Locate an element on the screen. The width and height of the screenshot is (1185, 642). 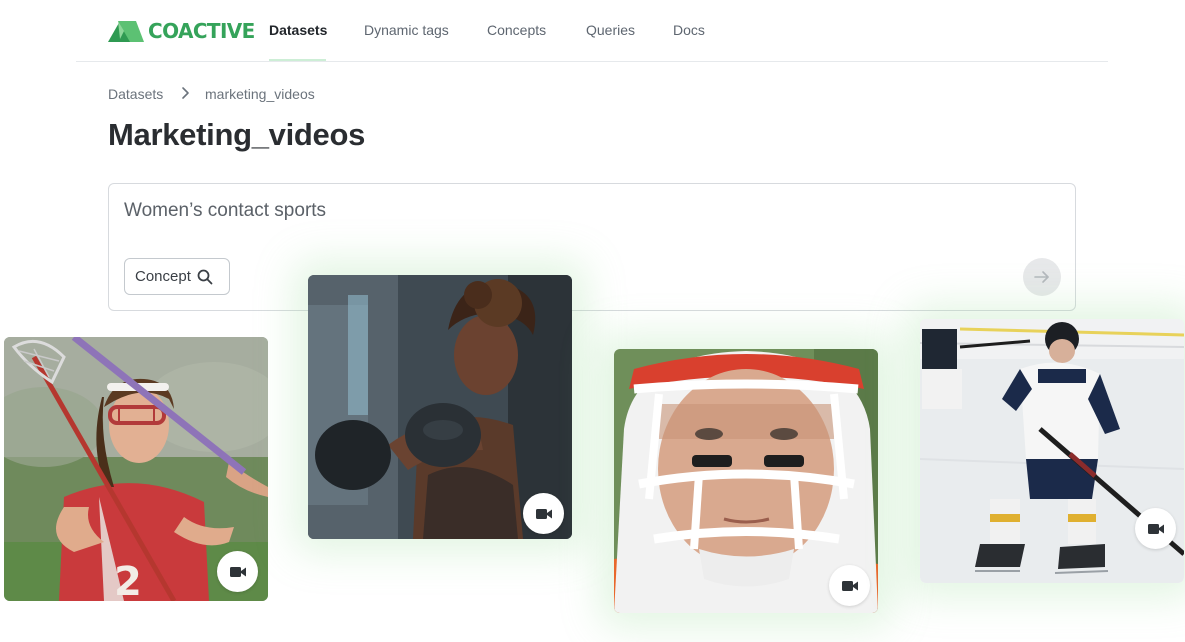
chevron-right-icon is located at coordinates (185, 93).